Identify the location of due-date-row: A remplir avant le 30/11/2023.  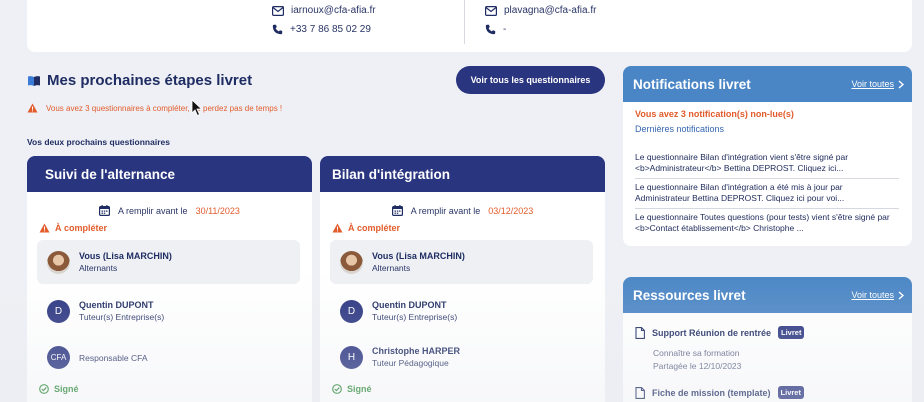
(169, 210).